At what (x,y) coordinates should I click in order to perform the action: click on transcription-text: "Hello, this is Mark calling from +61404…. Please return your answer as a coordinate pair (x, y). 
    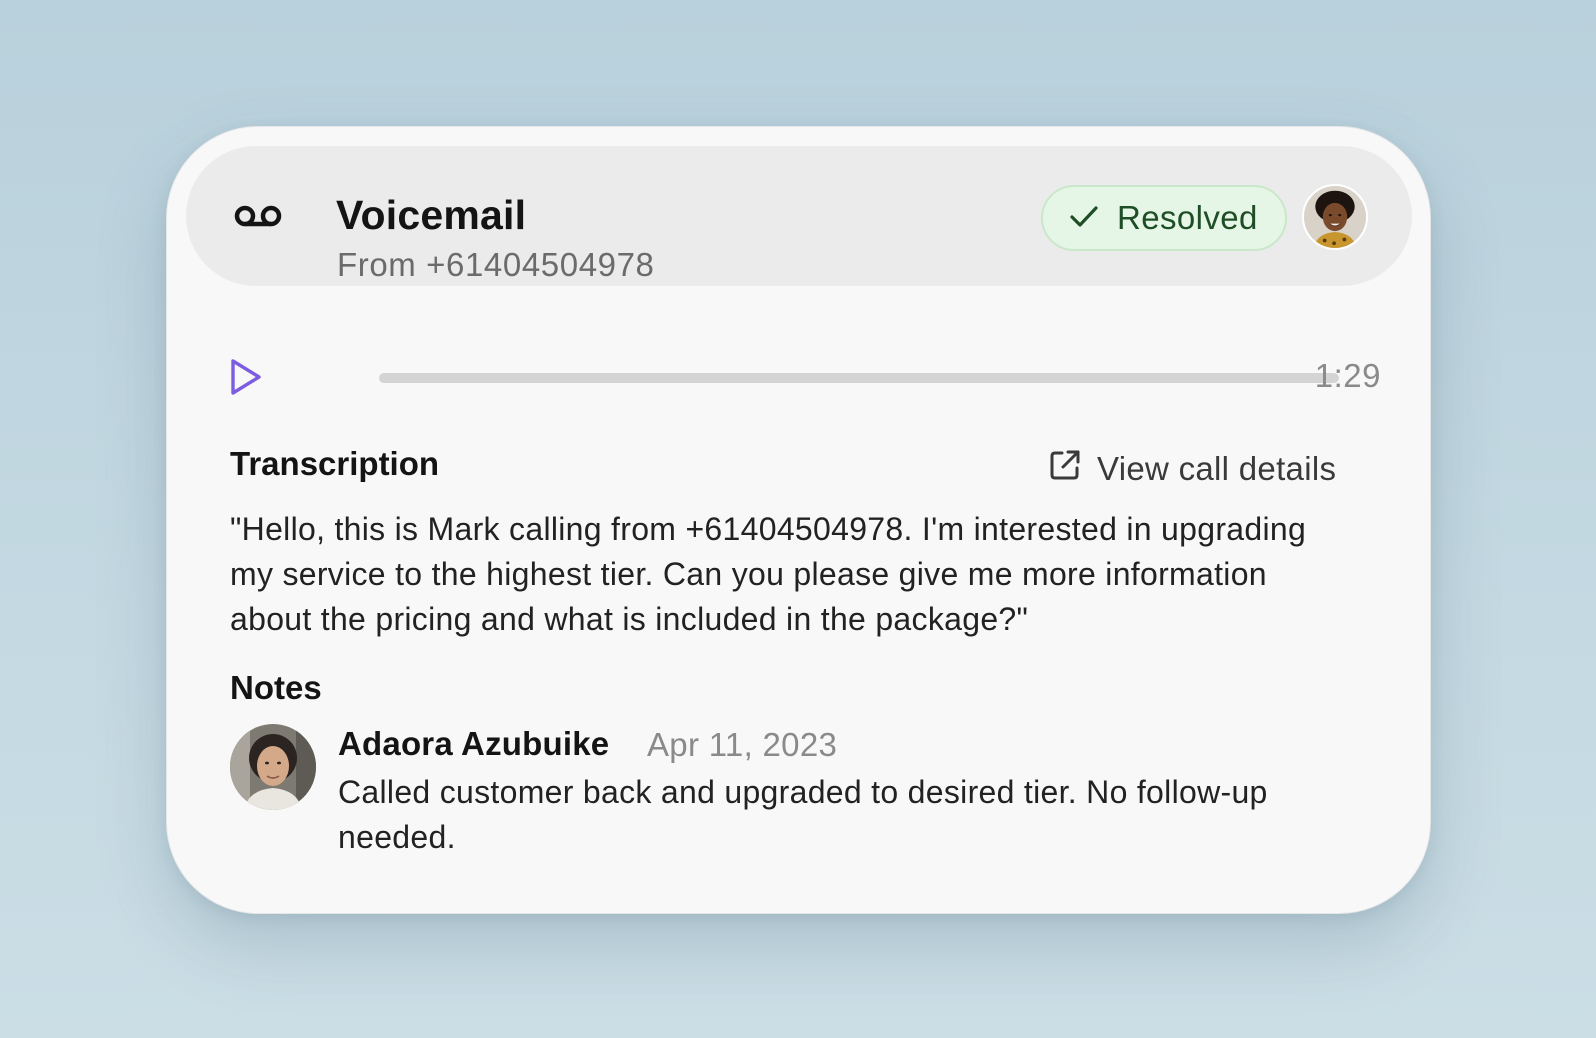
    Looking at the image, I should click on (768, 574).